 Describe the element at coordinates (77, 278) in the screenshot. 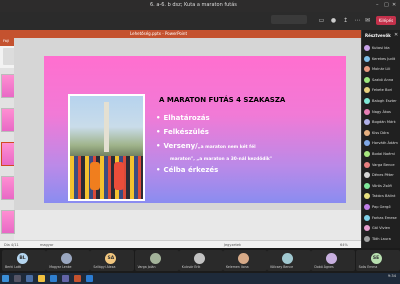

I see `powerpoint-icon` at that location.